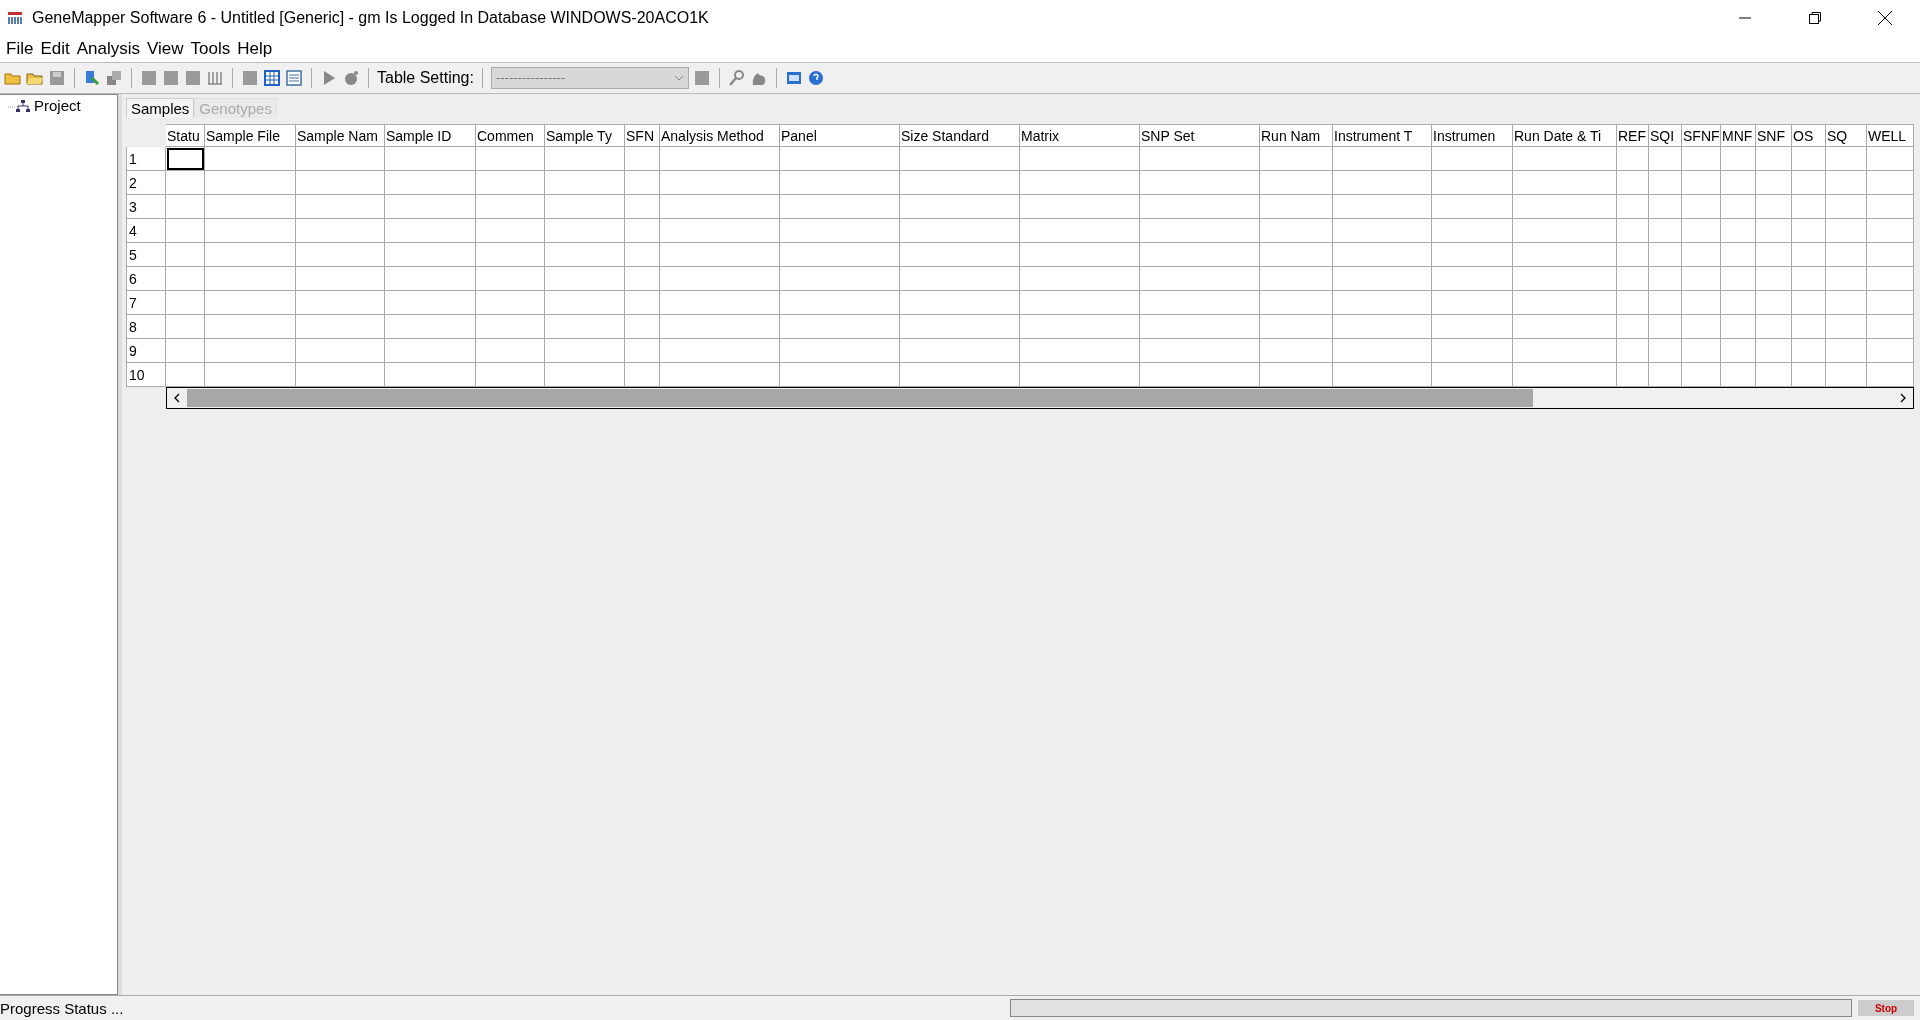 This screenshot has width=1920, height=1020. Describe the element at coordinates (1040, 398) in the screenshot. I see `horizontal-scrollbar` at that location.